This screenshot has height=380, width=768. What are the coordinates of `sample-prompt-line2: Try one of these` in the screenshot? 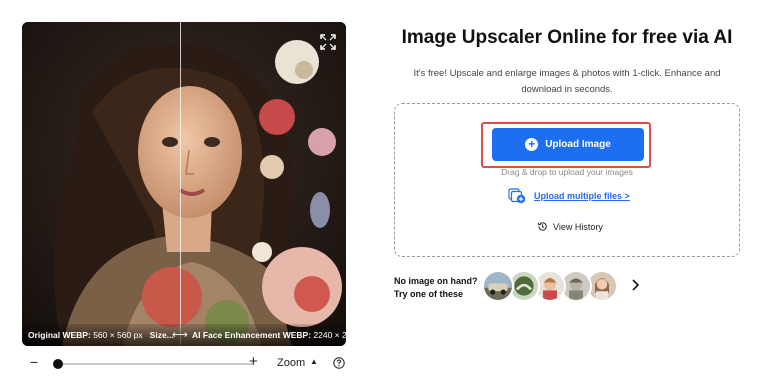 It's located at (429, 294).